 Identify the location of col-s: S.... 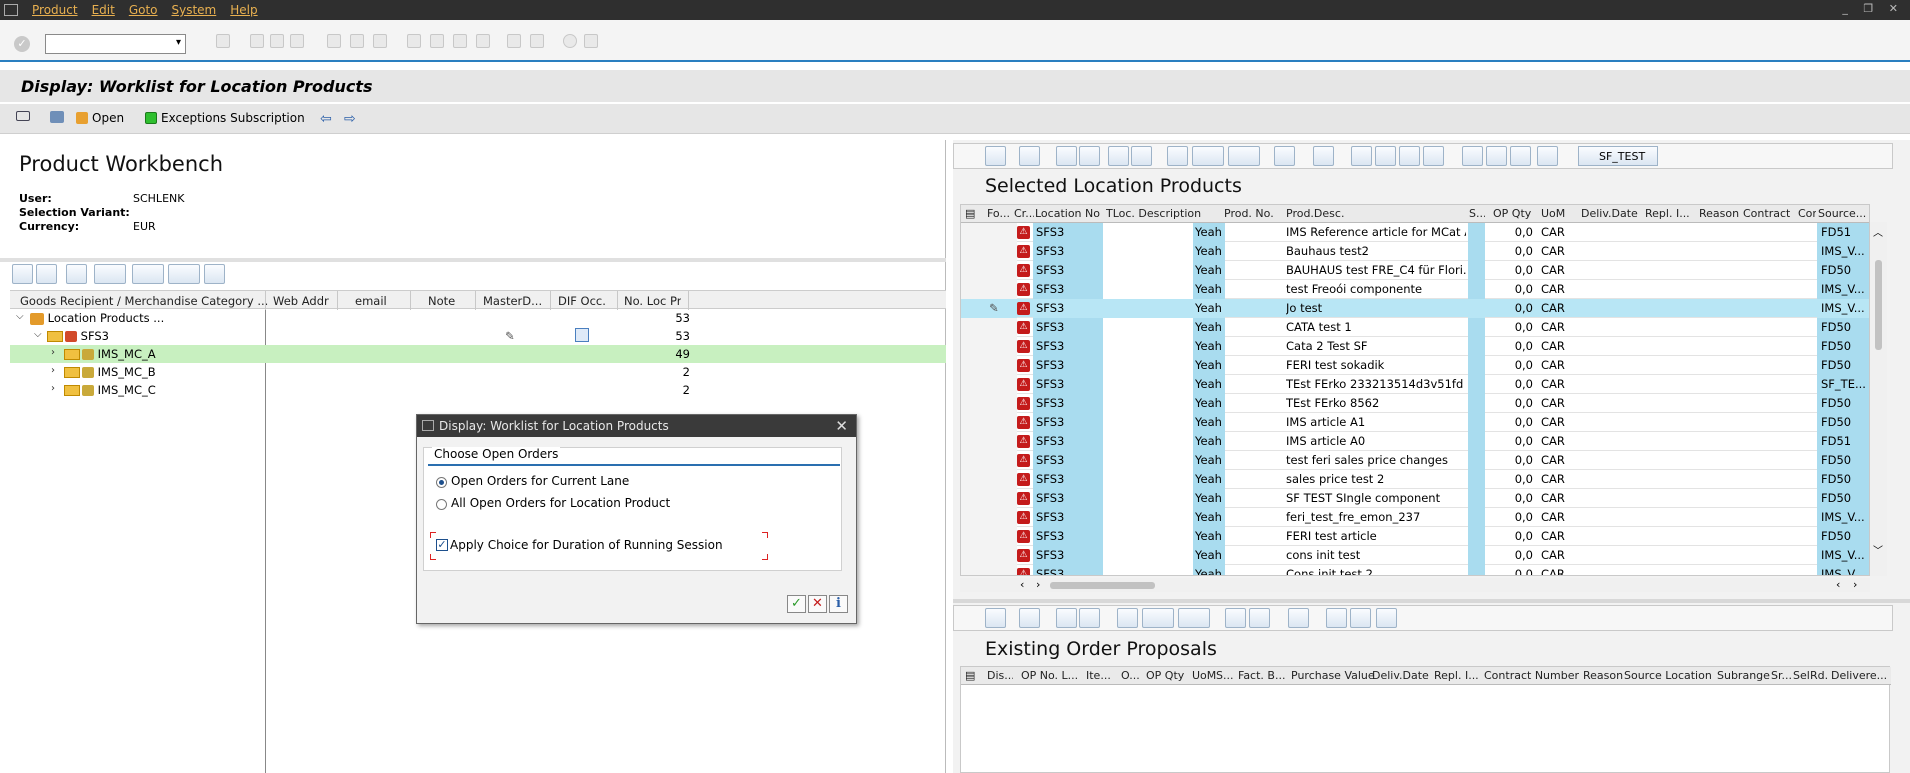
(1477, 213).